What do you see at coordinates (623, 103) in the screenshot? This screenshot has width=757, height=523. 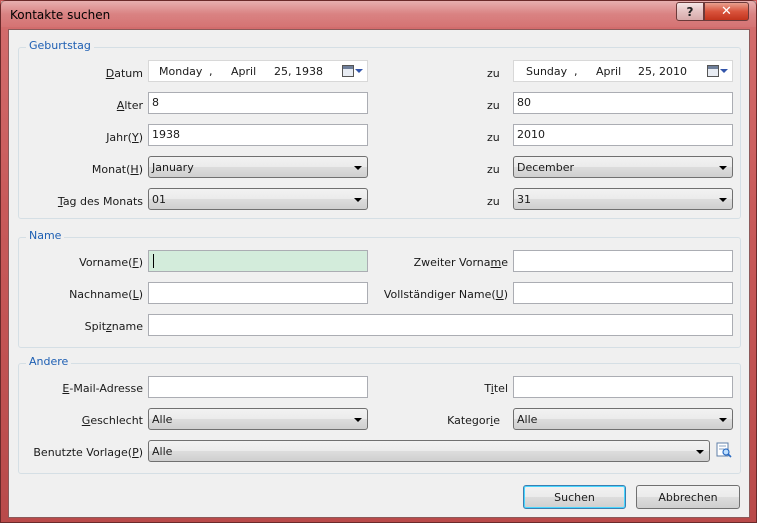 I see `age-to-field: 80` at bounding box center [623, 103].